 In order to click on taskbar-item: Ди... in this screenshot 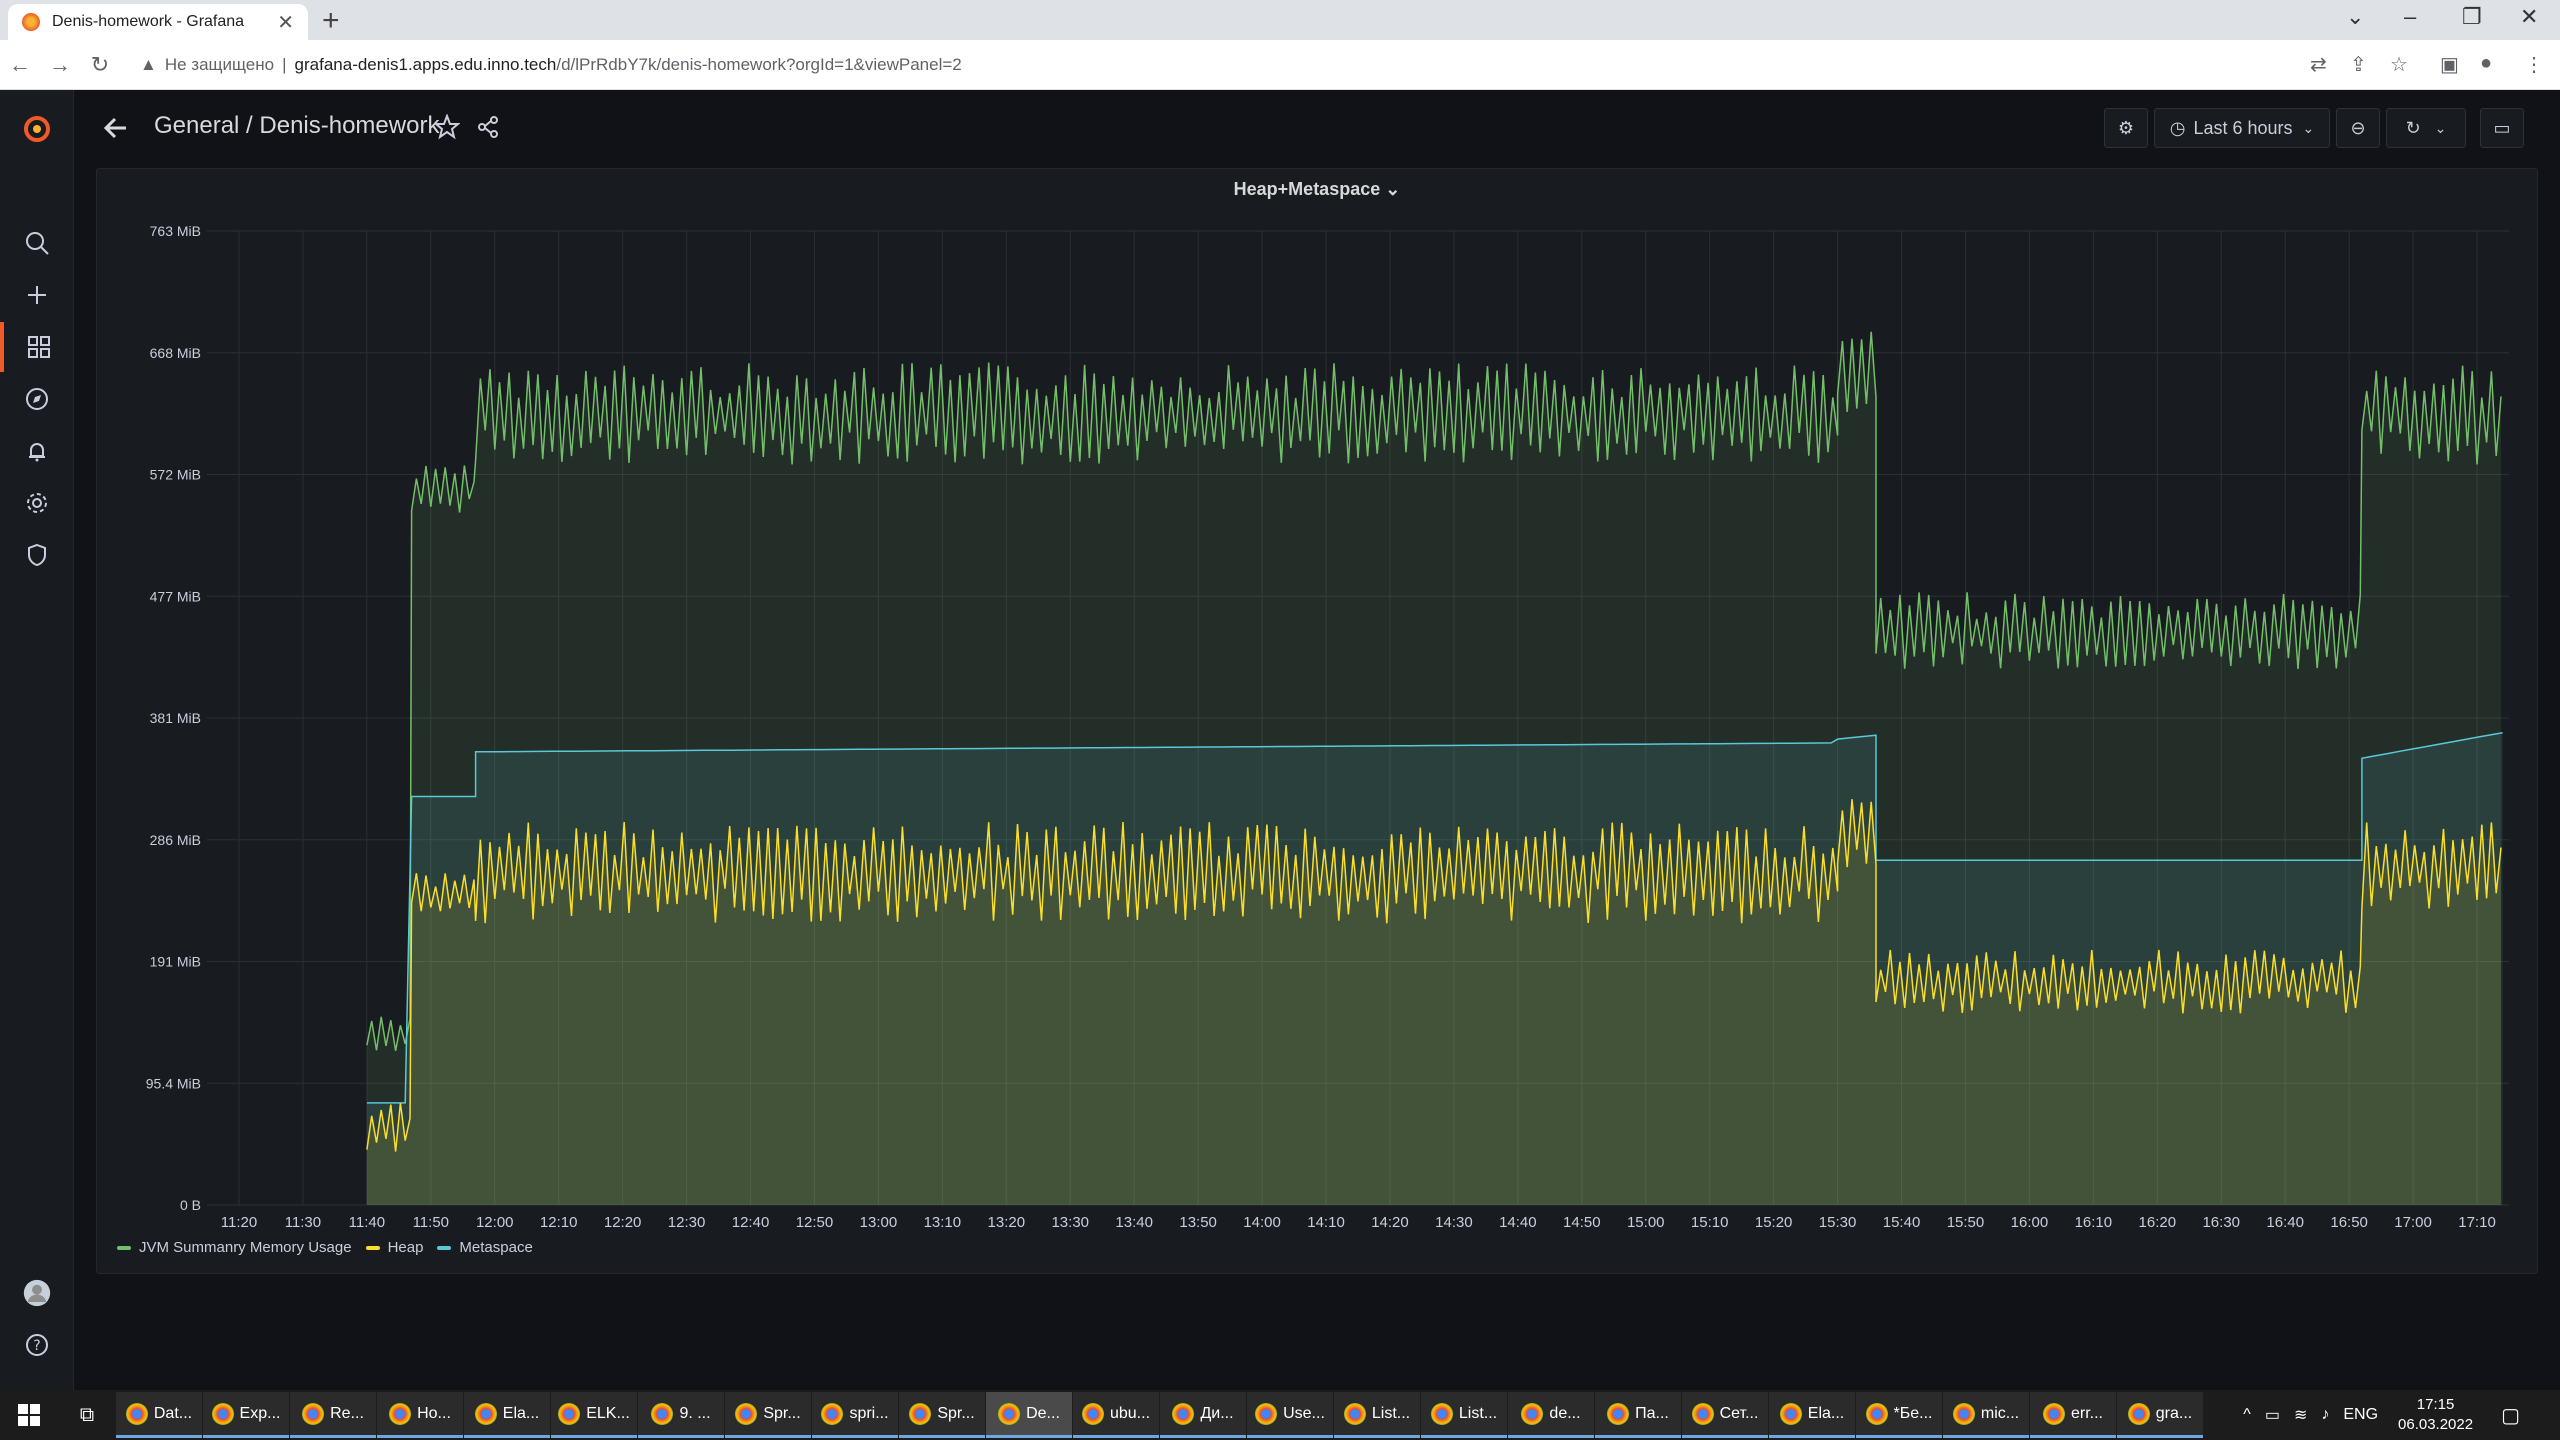, I will do `click(1203, 1415)`.